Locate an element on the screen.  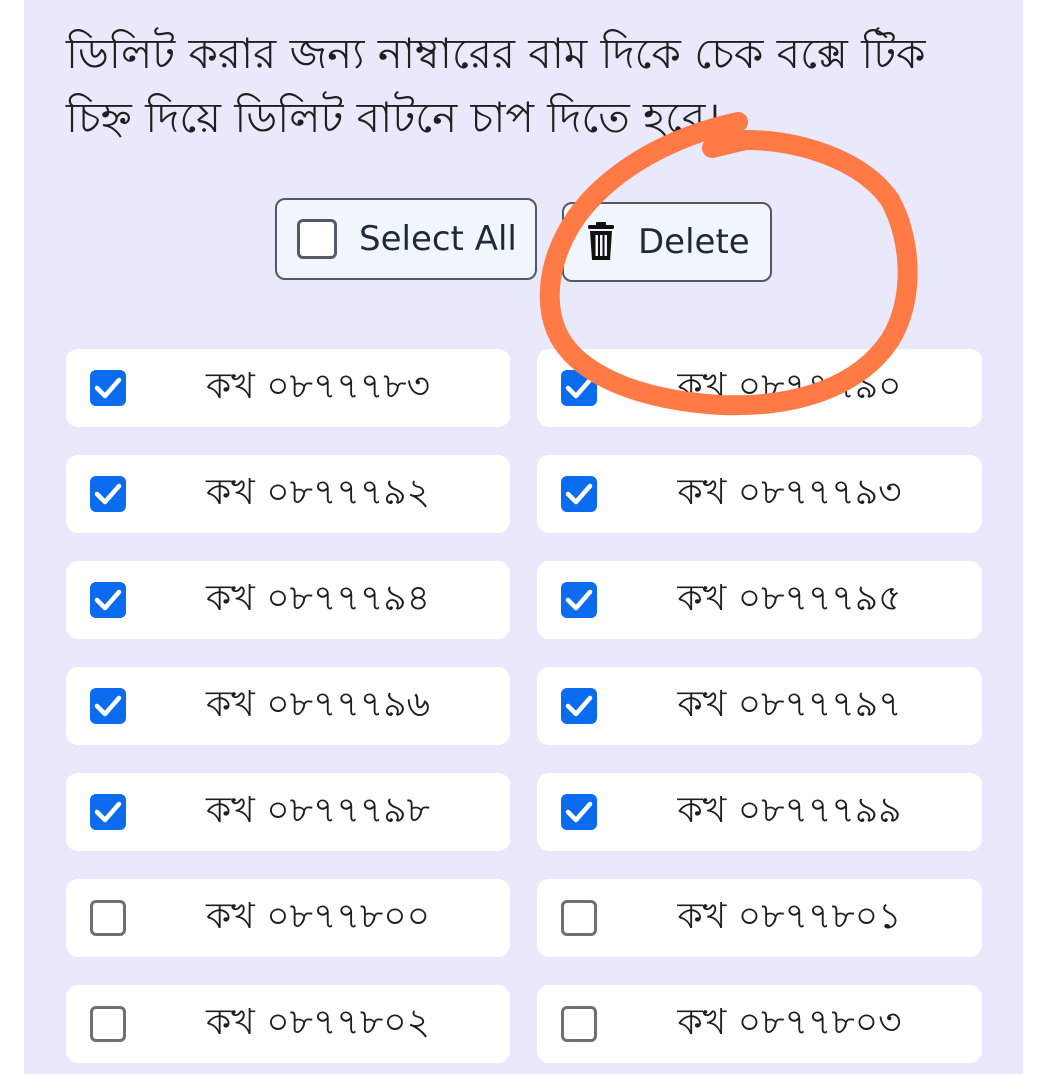
number-item: কখ ০৮৭৭৭৮৩ is located at coordinates (288, 388).